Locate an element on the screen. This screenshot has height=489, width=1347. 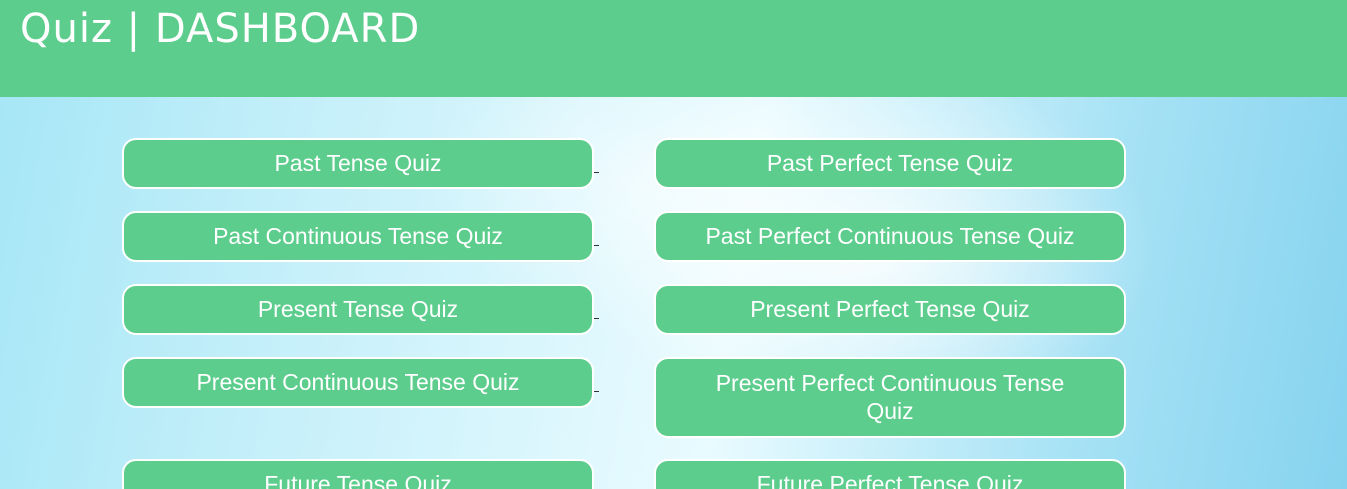
past-perfect-continuous-tense-quiz-button: Past Perfect Continuous Tense Quiz is located at coordinates (890, 236).